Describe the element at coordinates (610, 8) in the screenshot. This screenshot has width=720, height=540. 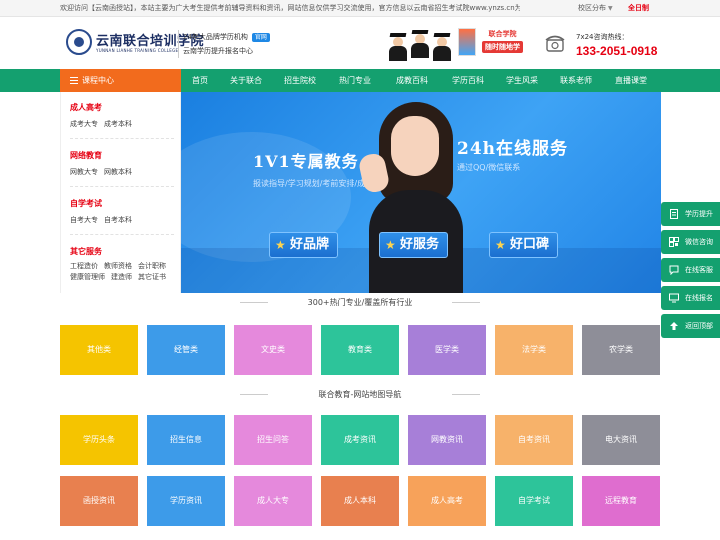
I see `chevron-down-icon: ▼` at that location.